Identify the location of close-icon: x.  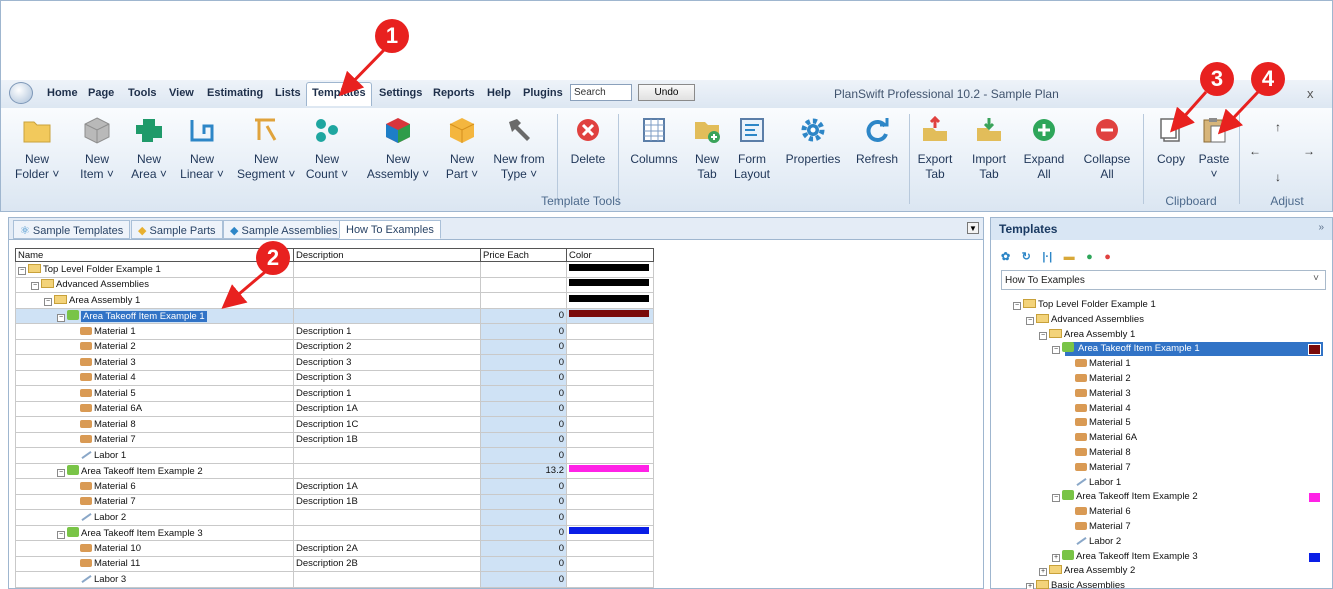
(1310, 93).